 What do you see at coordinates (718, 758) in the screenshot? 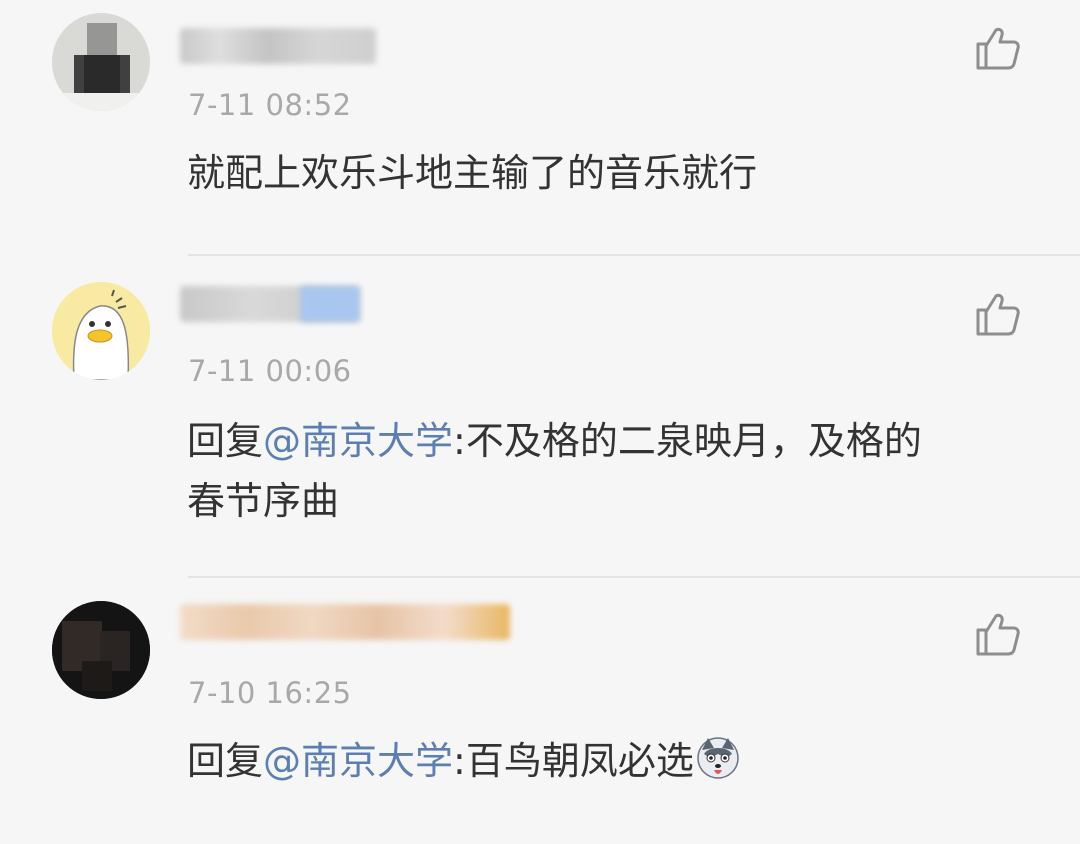
I see `husky-dog-emoji` at bounding box center [718, 758].